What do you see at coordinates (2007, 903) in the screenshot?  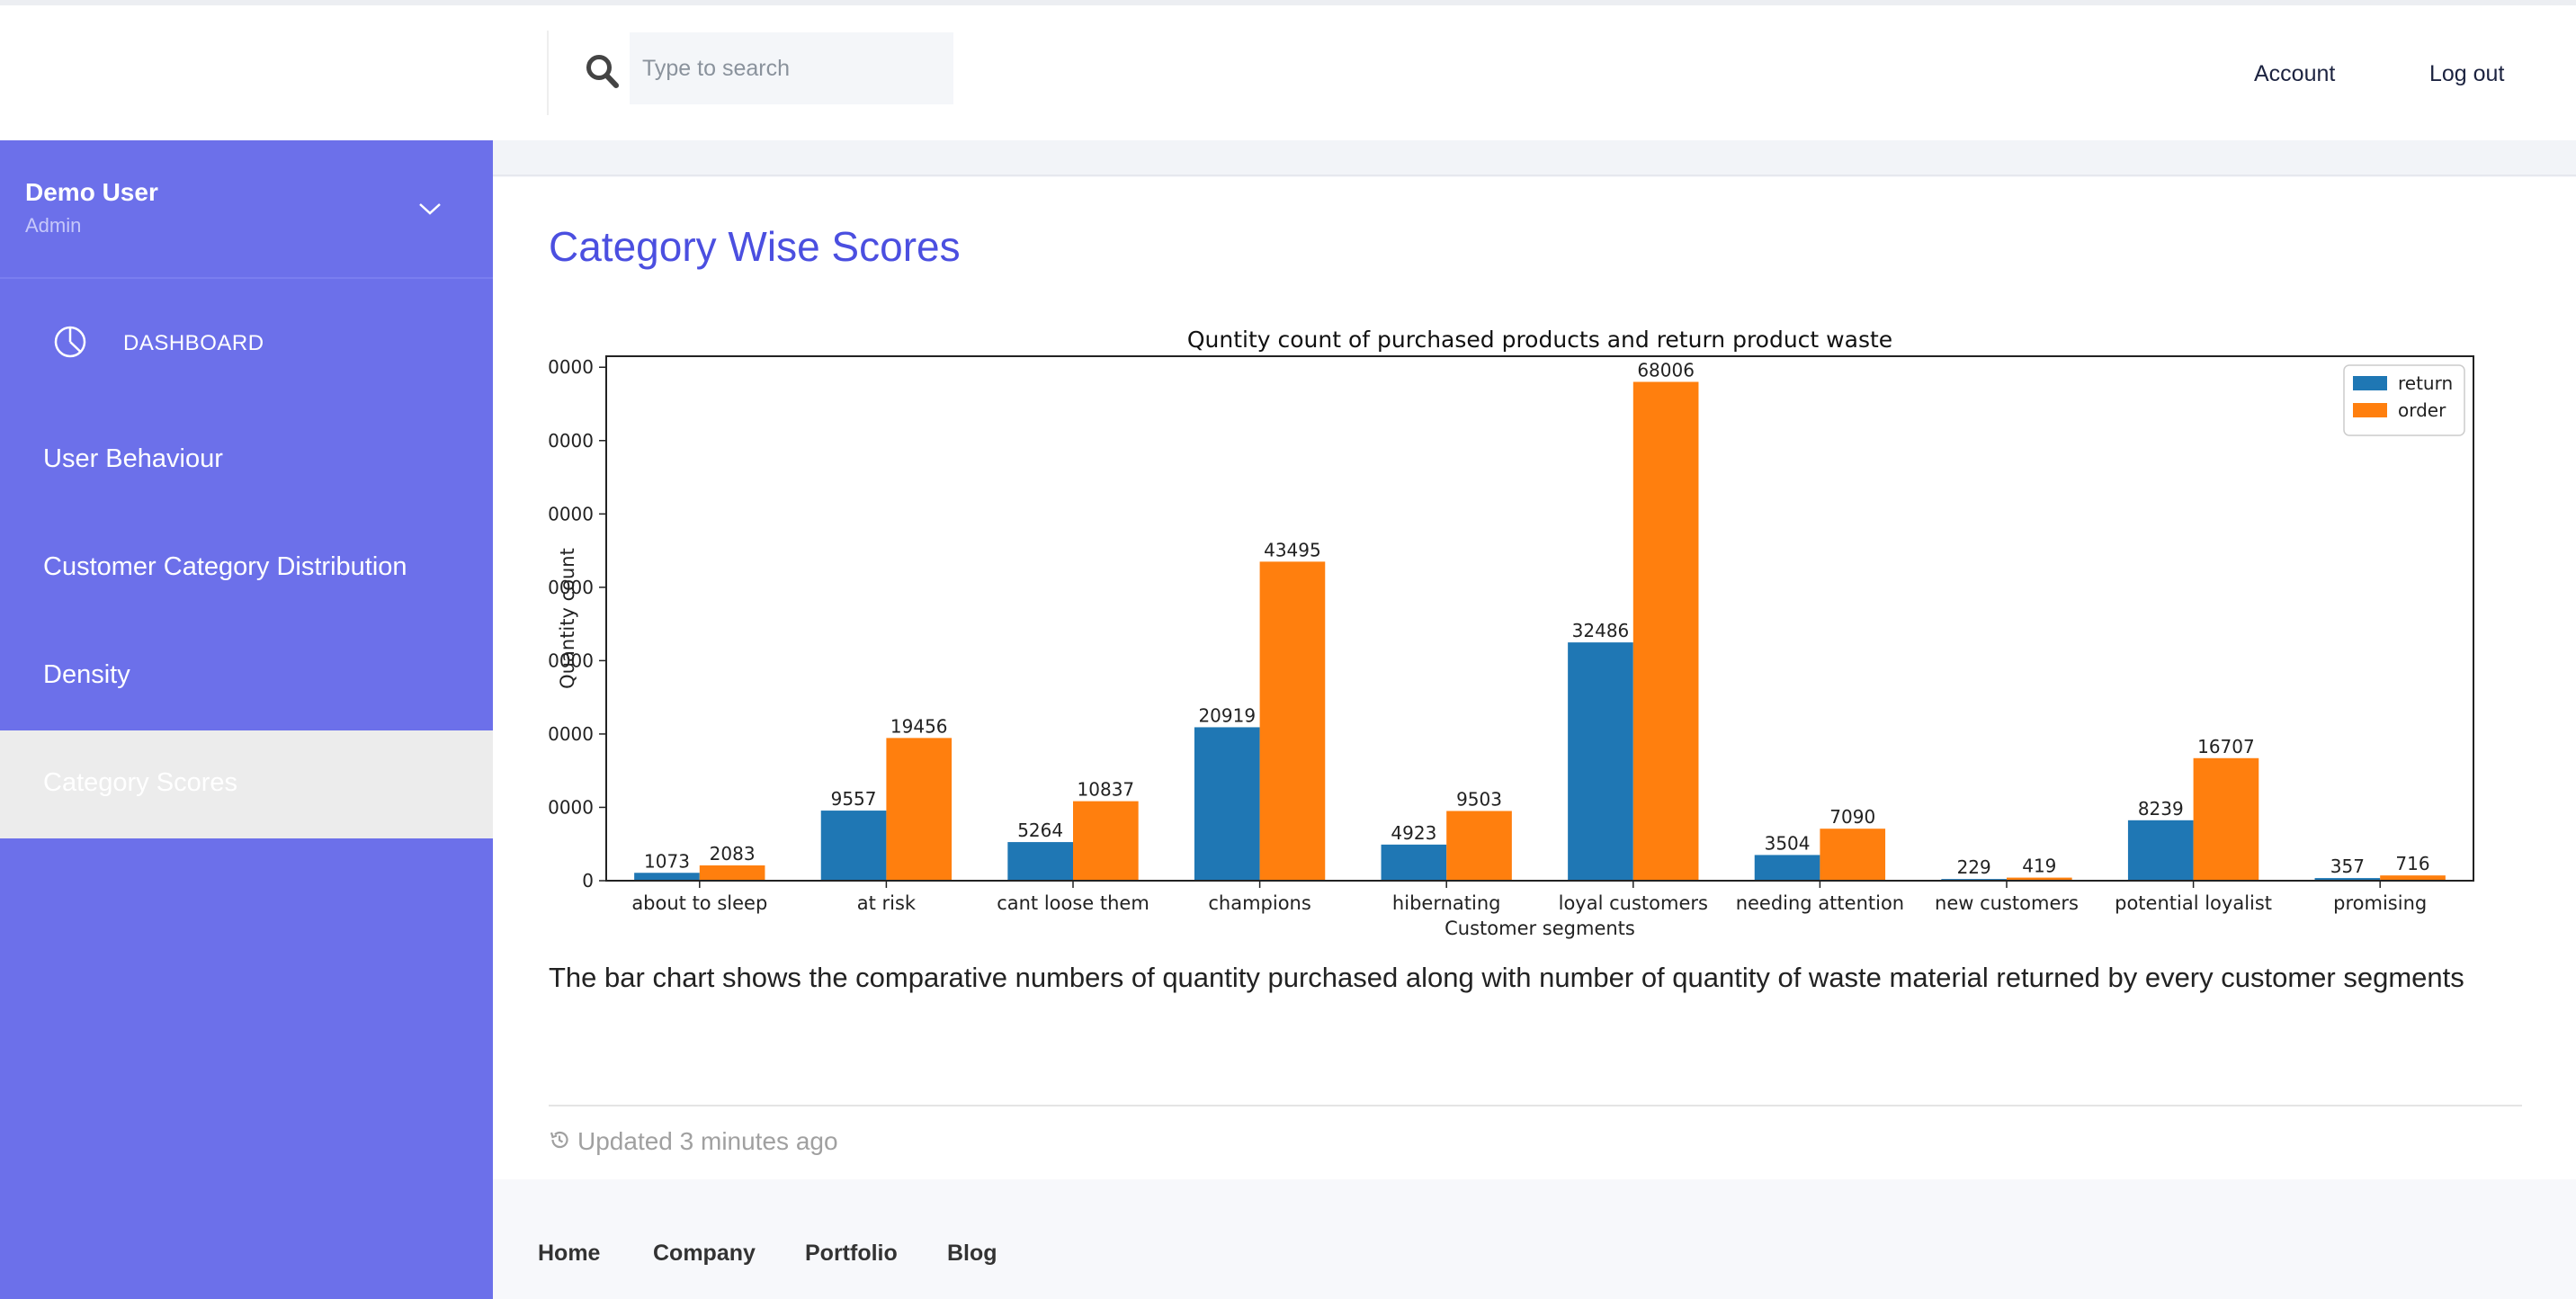 I see `x-tick-label: new customers` at bounding box center [2007, 903].